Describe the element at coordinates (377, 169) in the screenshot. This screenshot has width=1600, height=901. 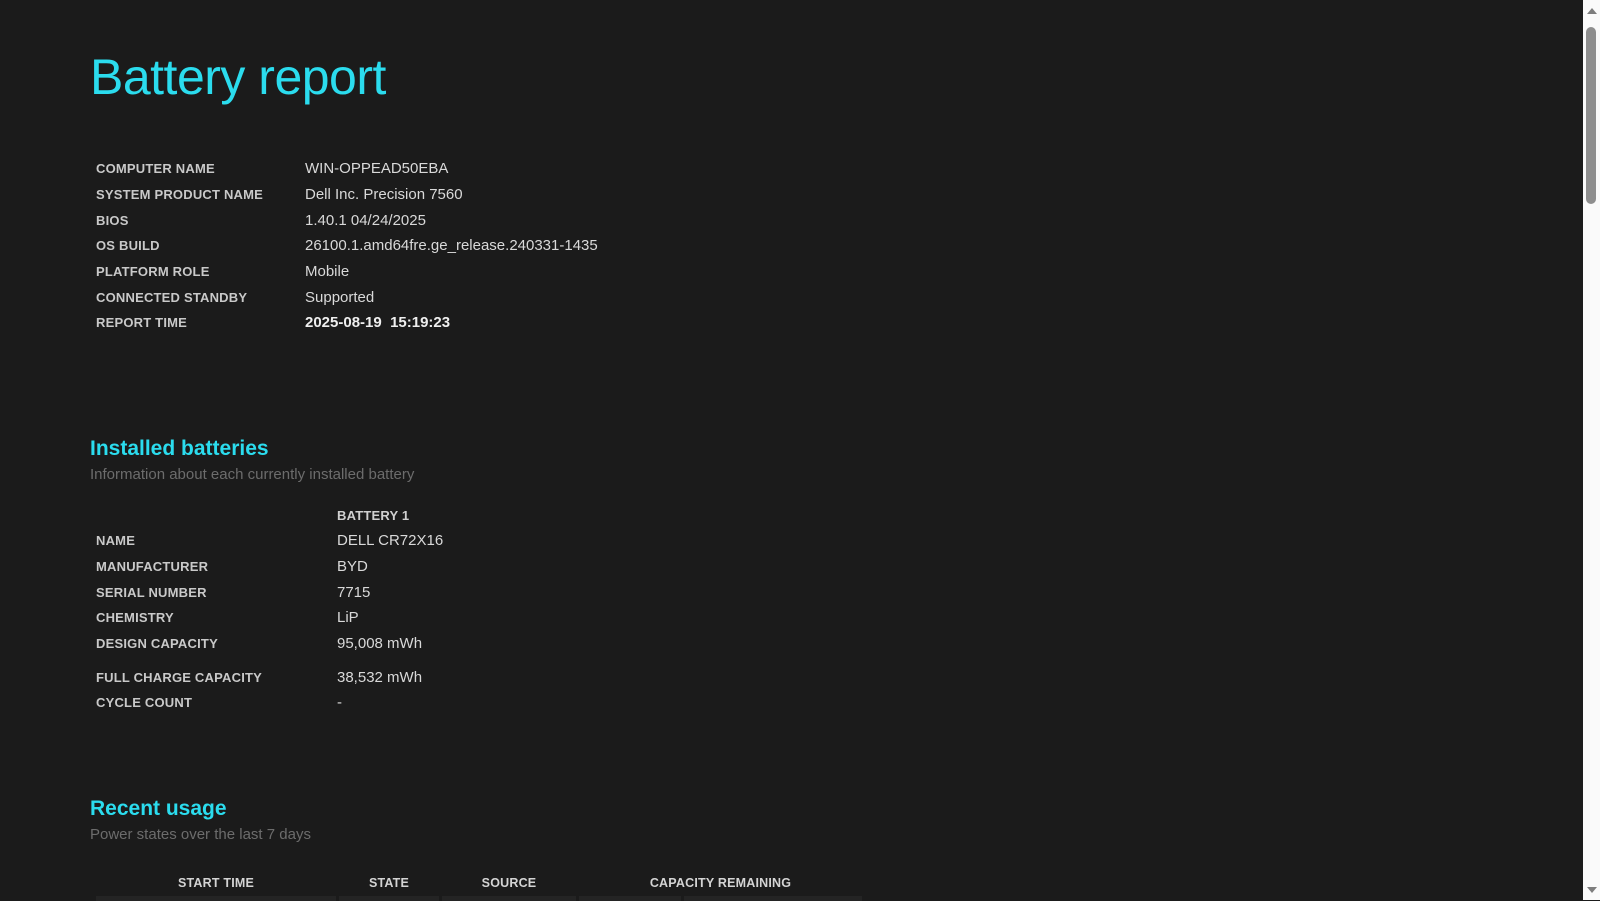
I see `system-info-value: WIN-OPPEAD50EBA` at that location.